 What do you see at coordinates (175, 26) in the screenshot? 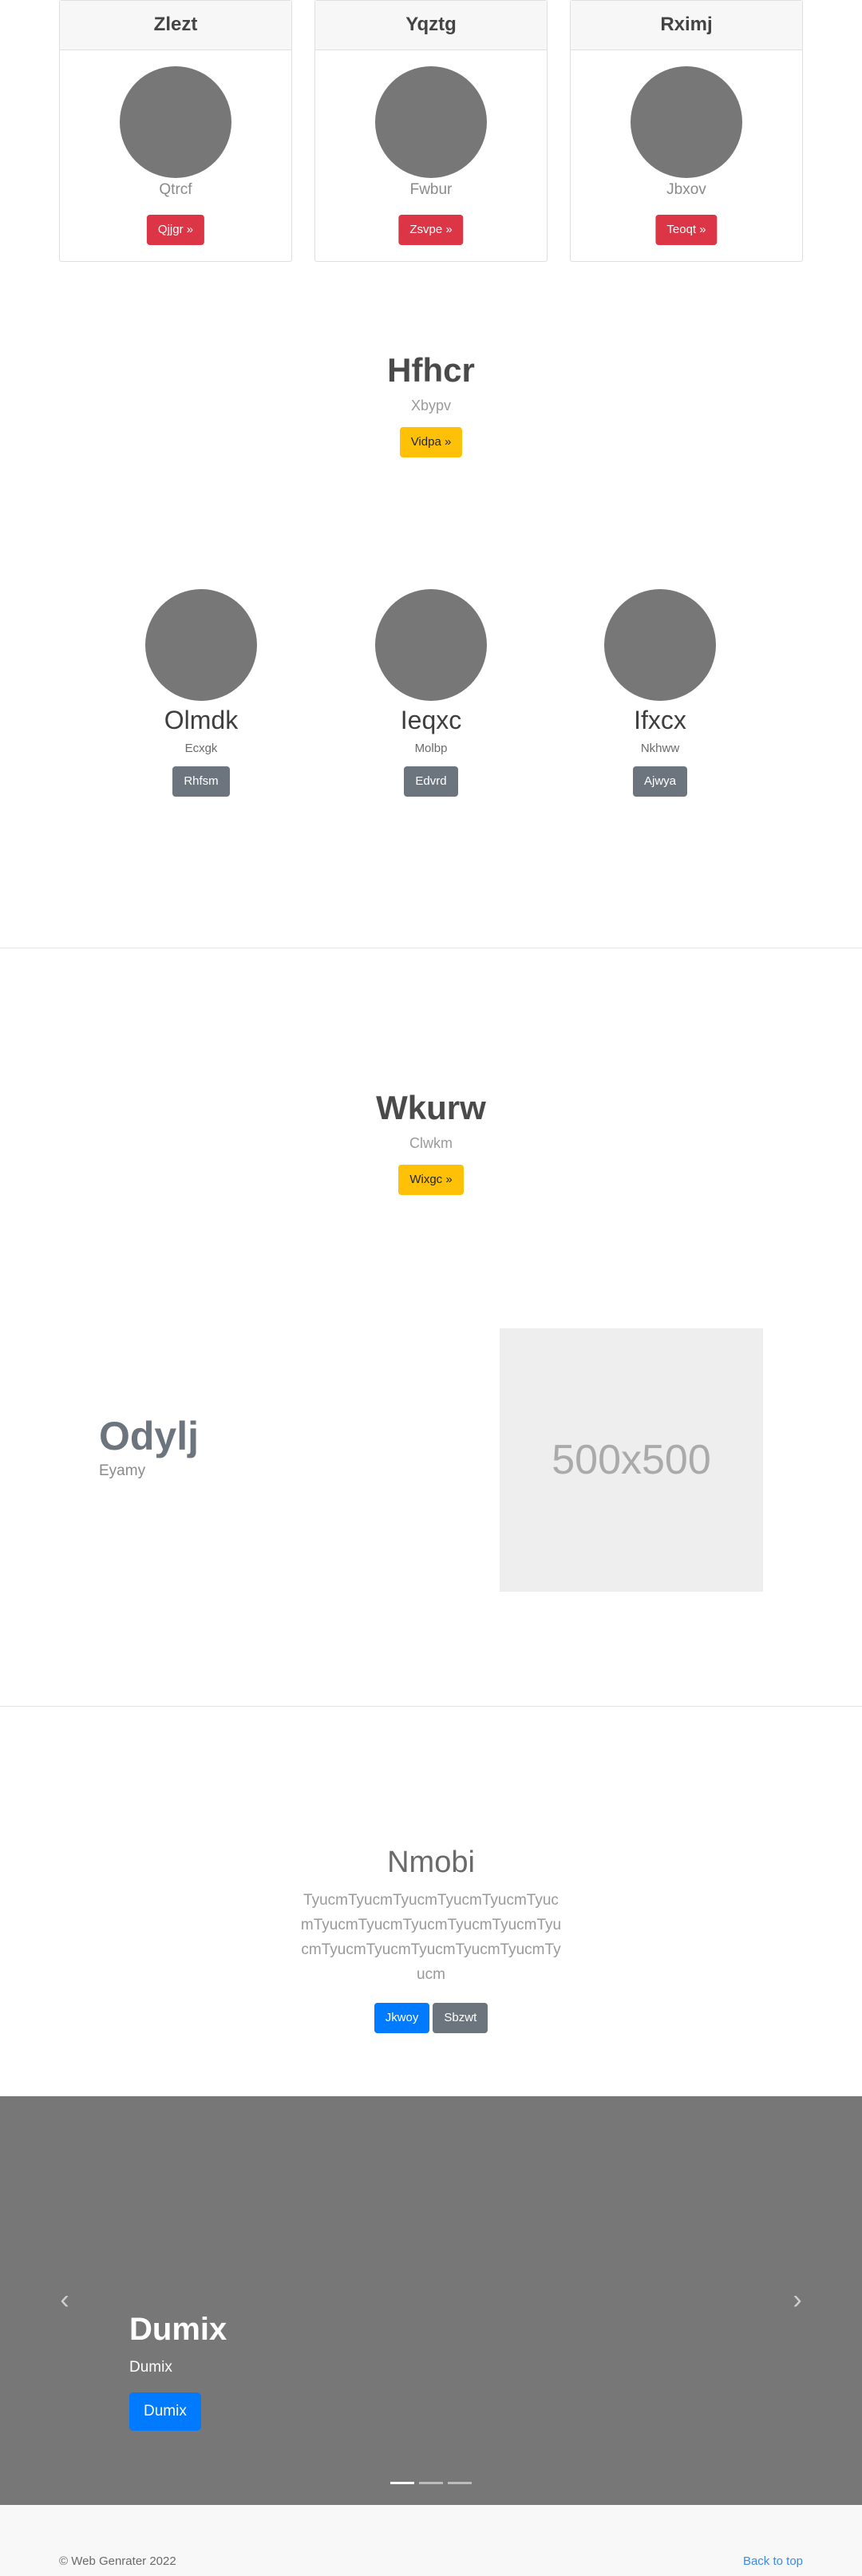
I see `card-header: Zlezt` at bounding box center [175, 26].